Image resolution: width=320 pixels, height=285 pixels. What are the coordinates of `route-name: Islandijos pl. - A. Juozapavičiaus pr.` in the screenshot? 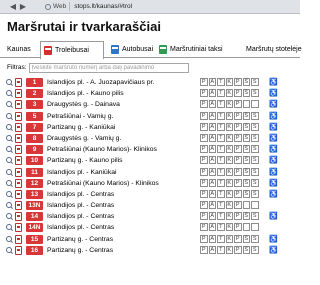 It's located at (123, 83).